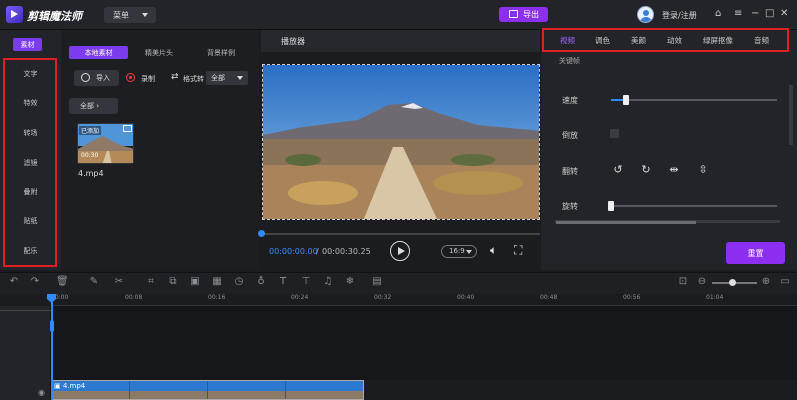 The image size is (797, 400). What do you see at coordinates (674, 40) in the screenshot?
I see `tab-motion: 动效` at bounding box center [674, 40].